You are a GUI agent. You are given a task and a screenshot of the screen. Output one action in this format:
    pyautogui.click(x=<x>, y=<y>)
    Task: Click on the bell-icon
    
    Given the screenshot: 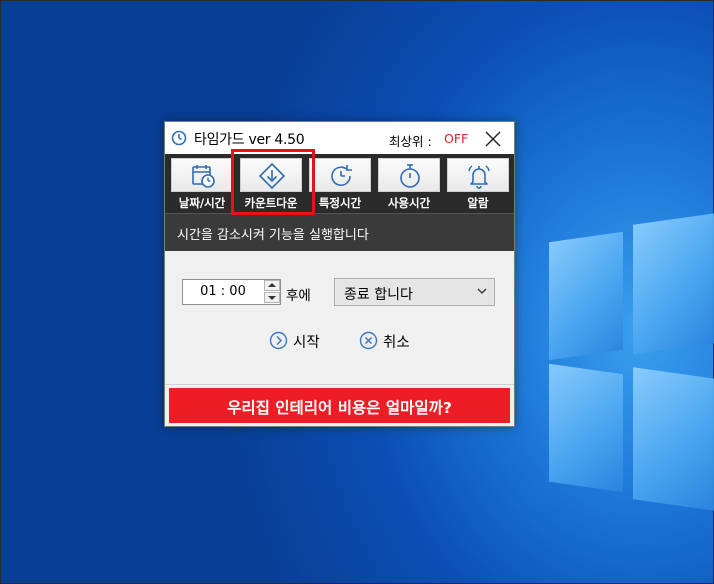 What is the action you would take?
    pyautogui.click(x=479, y=177)
    